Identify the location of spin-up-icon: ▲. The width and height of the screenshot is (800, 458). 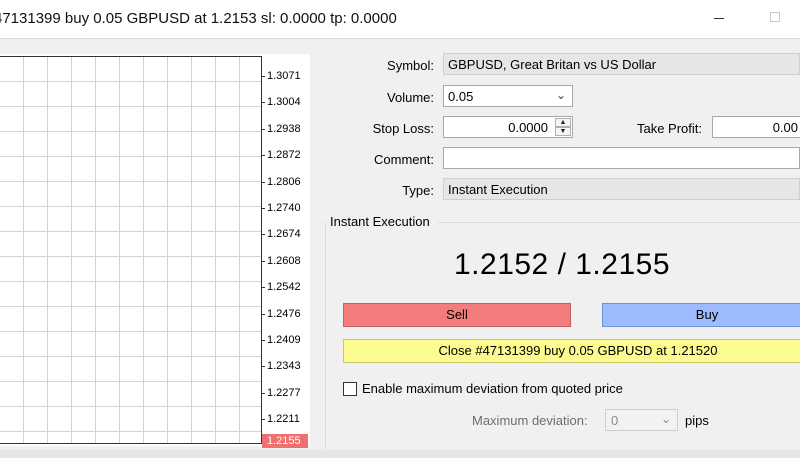
(563, 122).